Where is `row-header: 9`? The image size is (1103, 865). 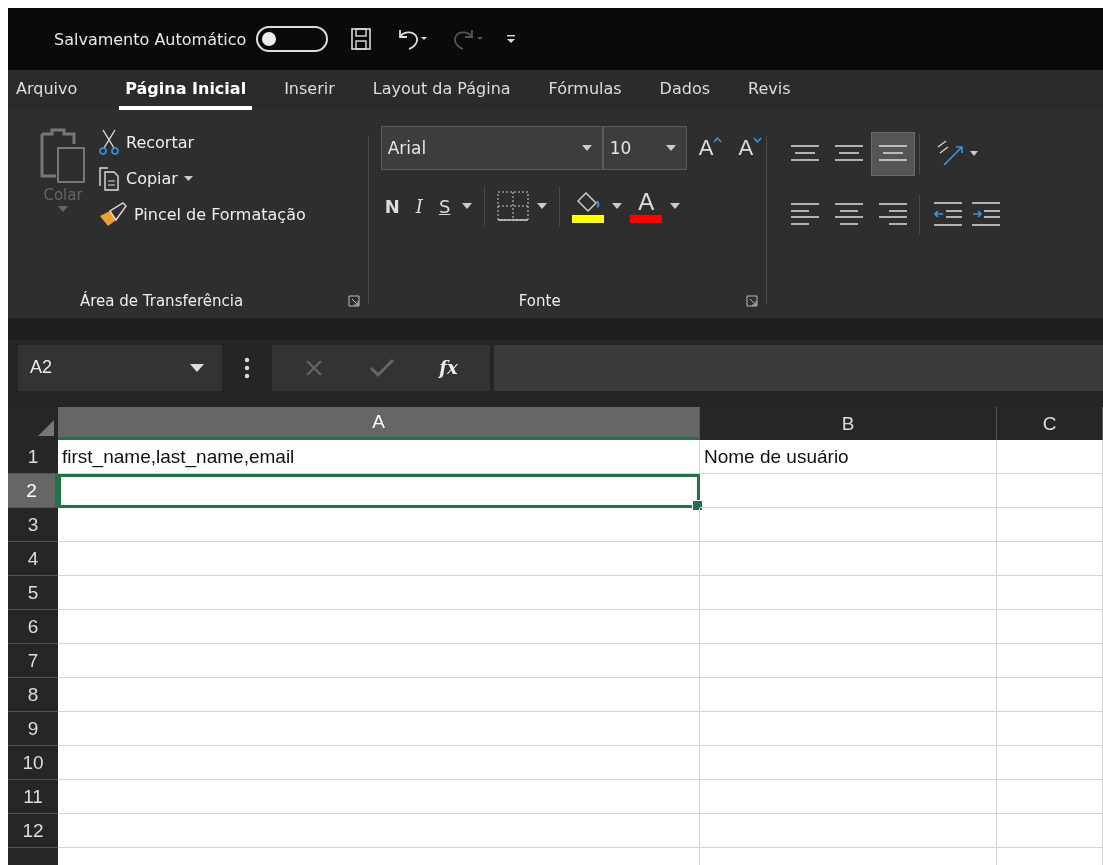 row-header: 9 is located at coordinates (33, 729).